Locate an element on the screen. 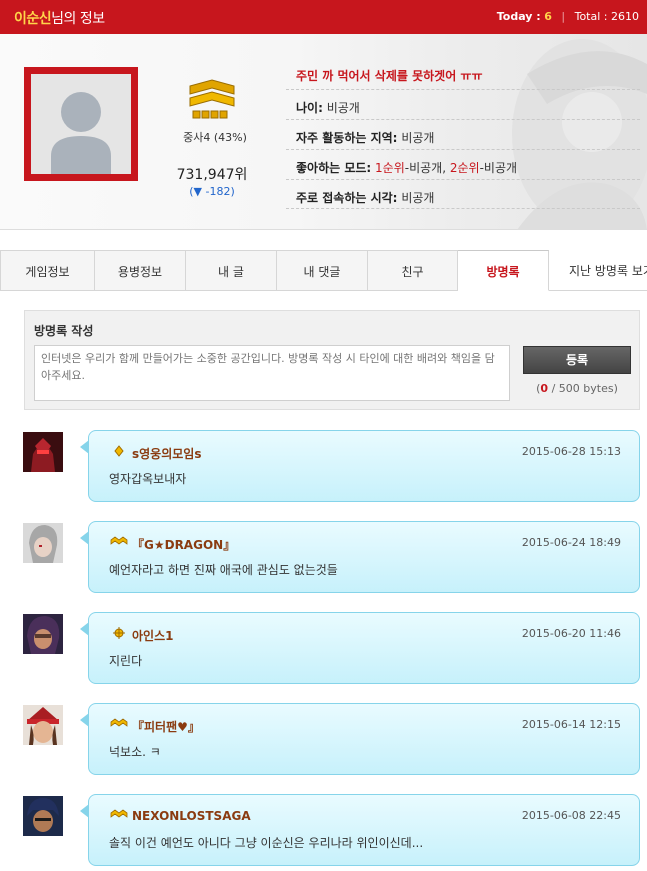 This screenshot has height=871, width=647. info-row-age: 나이: 비공개 is located at coordinates (463, 104).